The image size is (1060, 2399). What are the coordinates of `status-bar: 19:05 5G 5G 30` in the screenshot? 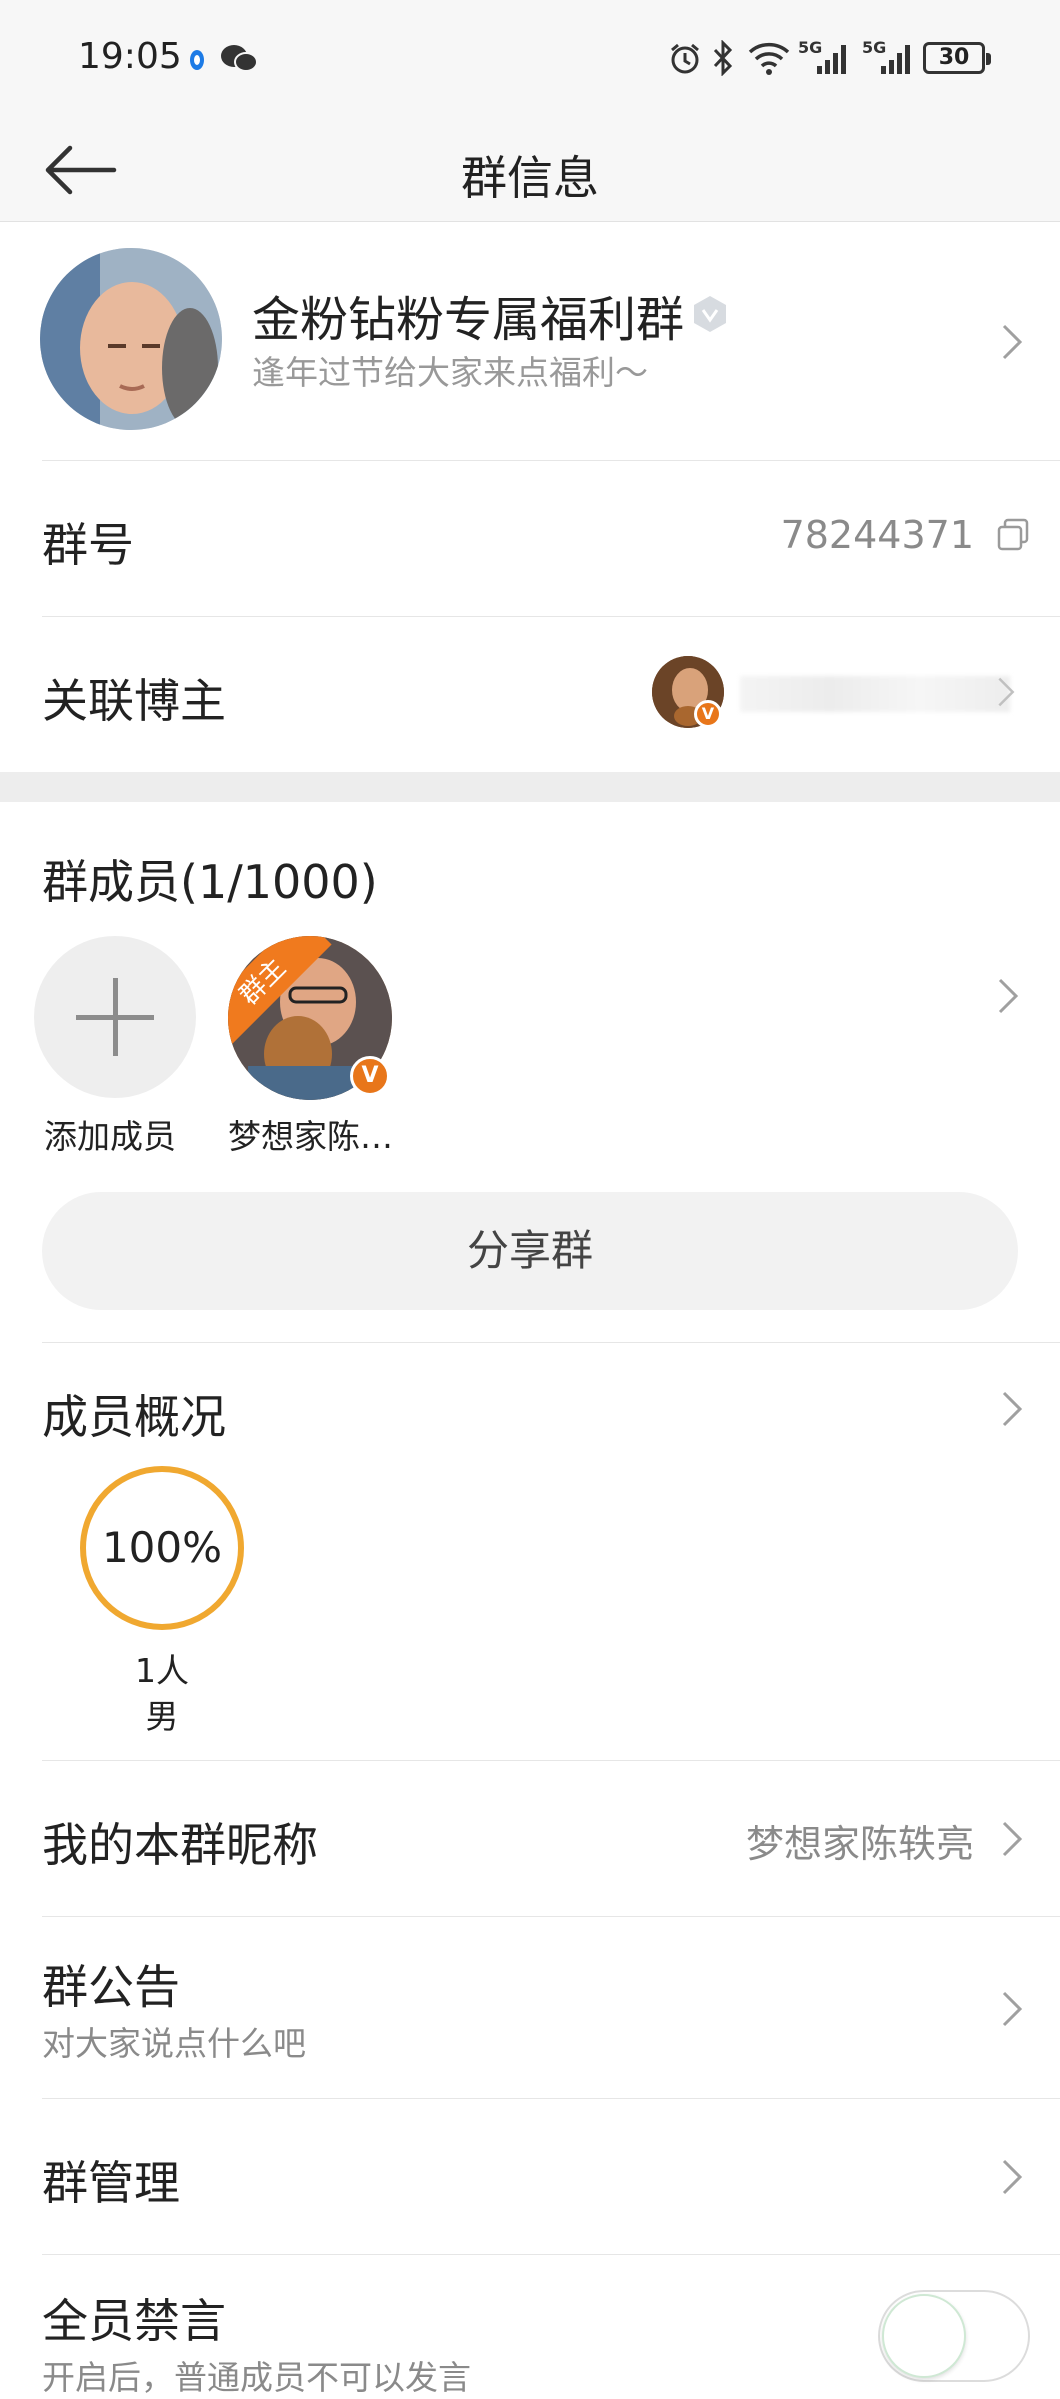 It's located at (530, 59).